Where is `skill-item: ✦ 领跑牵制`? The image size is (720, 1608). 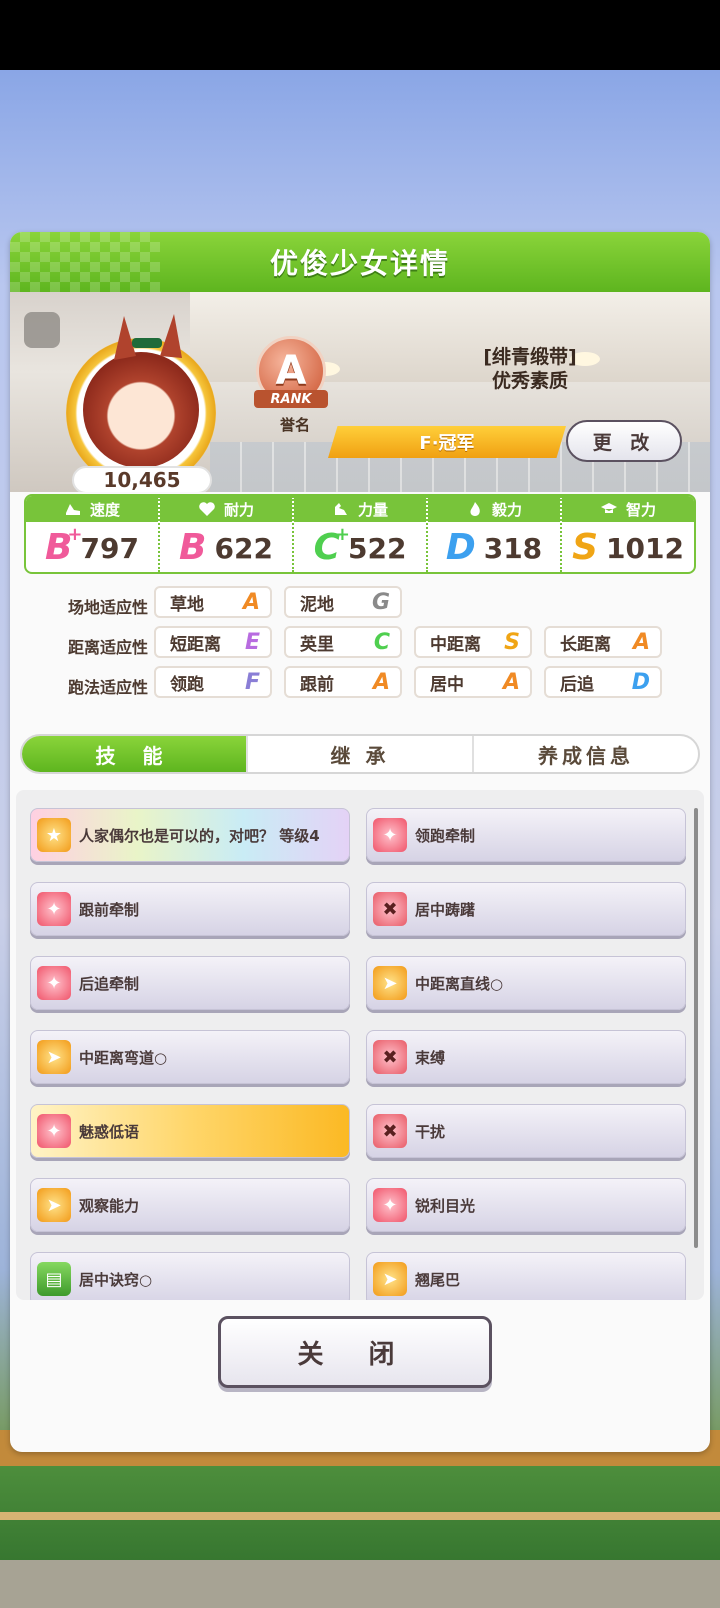
skill-item: ✦ 领跑牵制 is located at coordinates (526, 835).